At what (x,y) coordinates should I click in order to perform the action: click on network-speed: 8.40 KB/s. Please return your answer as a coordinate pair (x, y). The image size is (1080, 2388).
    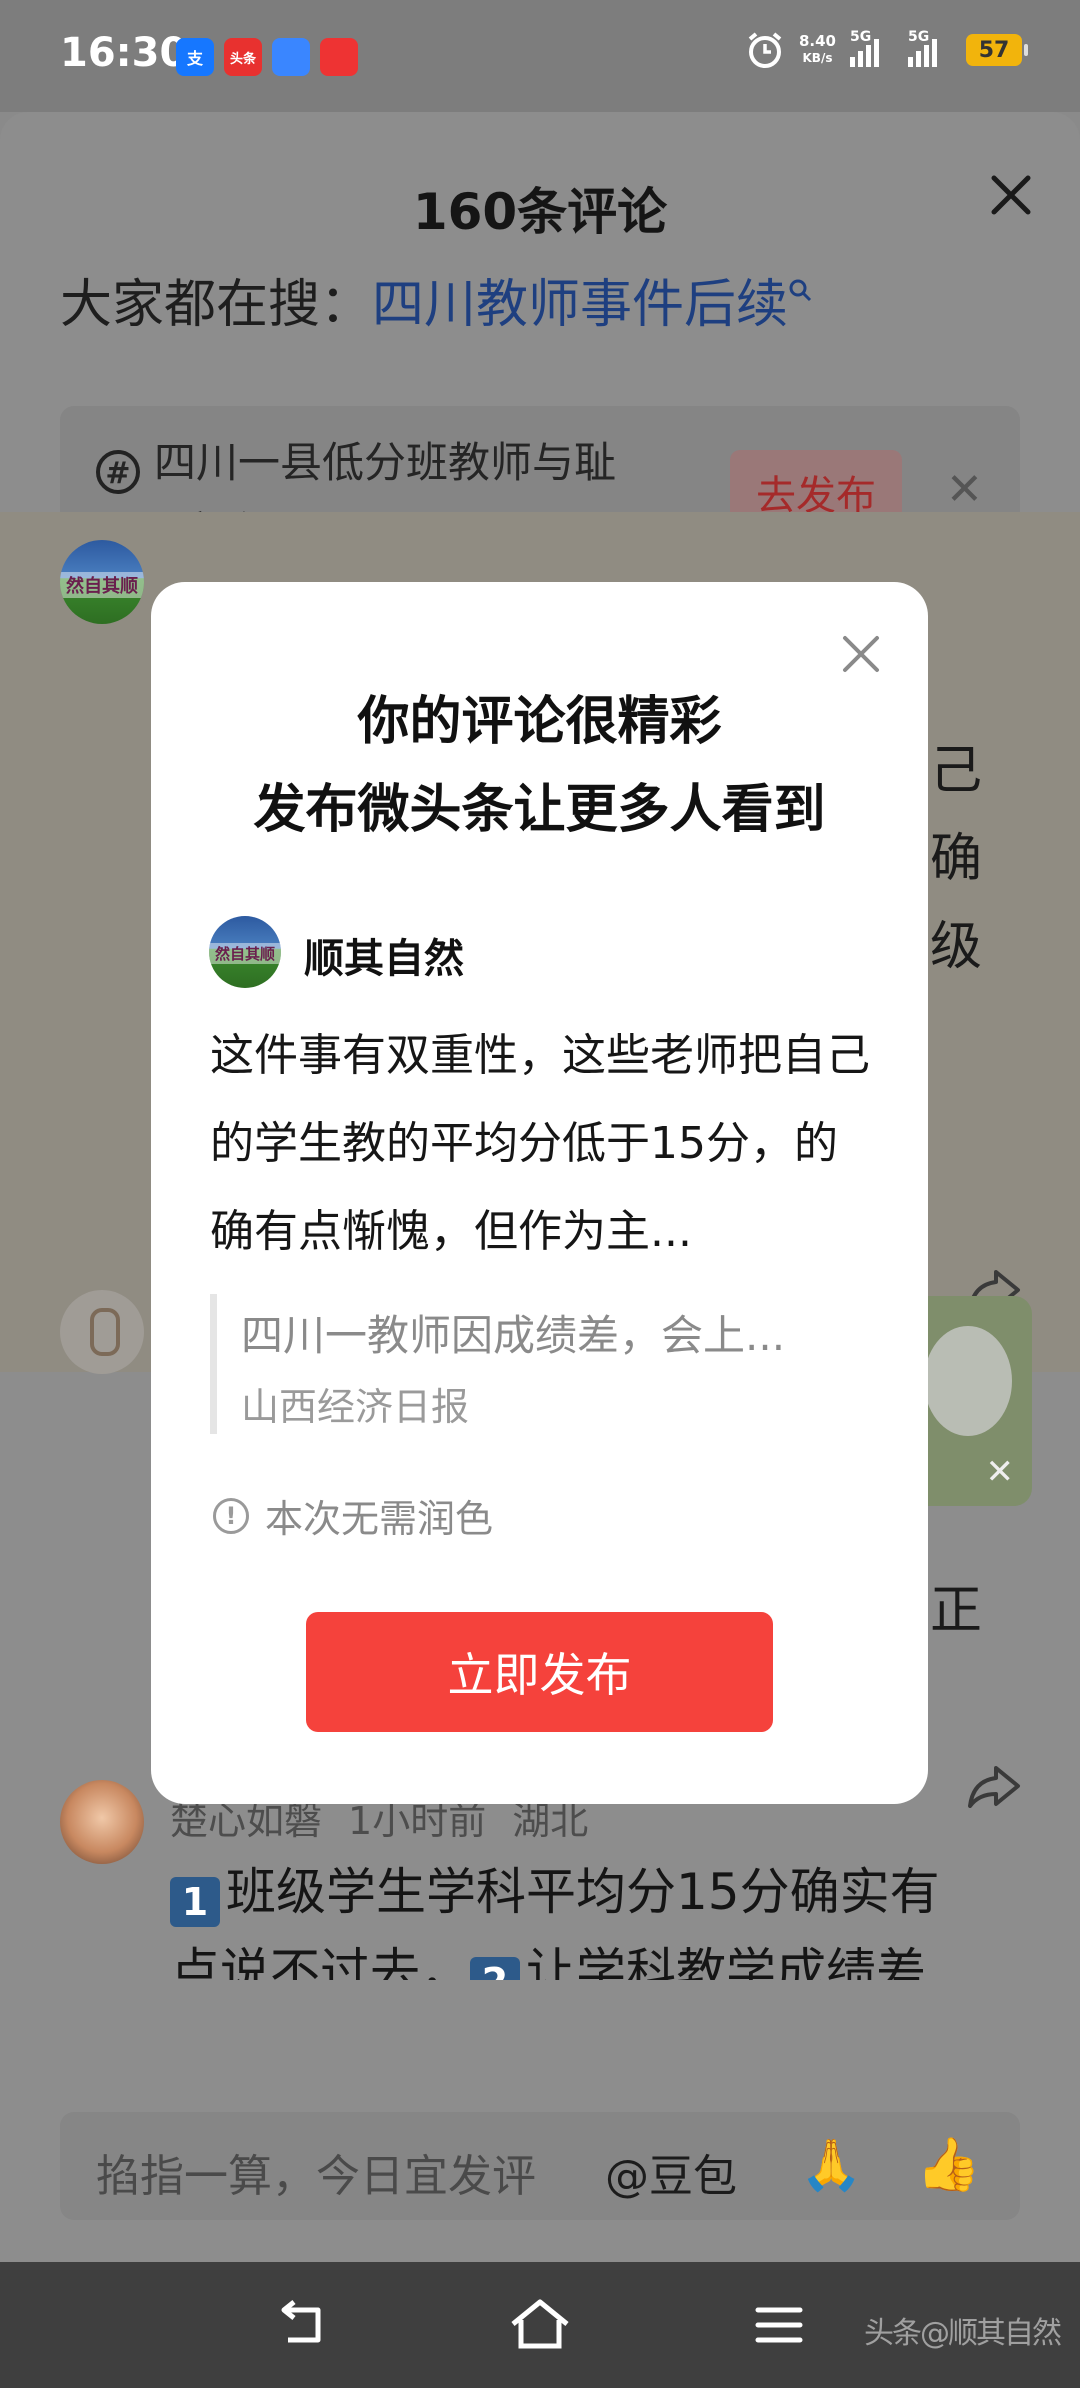
    Looking at the image, I should click on (817, 50).